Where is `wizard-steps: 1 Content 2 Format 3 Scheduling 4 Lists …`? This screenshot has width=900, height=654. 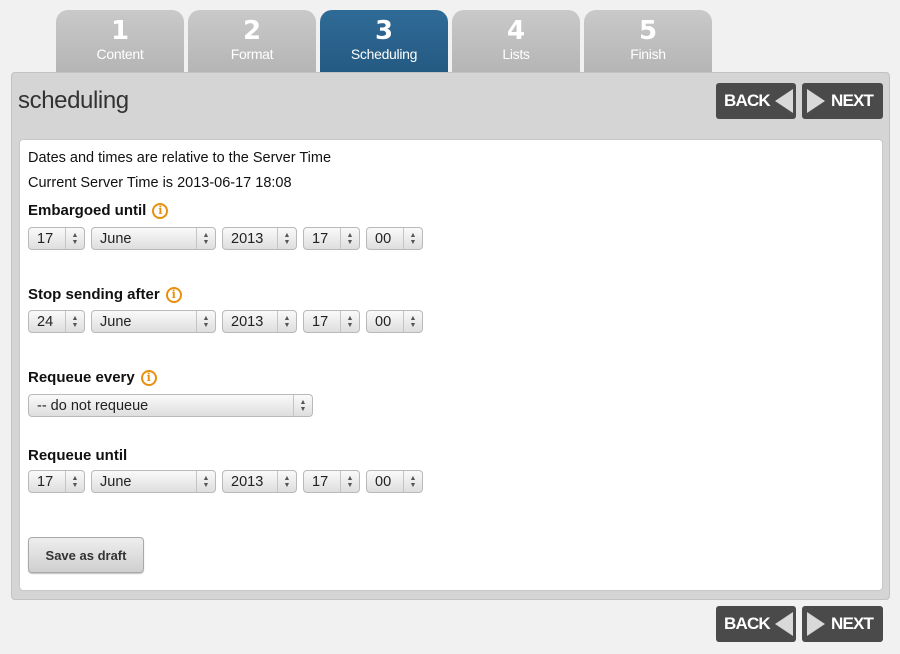
wizard-steps: 1 Content 2 Format 3 Scheduling 4 Lists … is located at coordinates (384, 41).